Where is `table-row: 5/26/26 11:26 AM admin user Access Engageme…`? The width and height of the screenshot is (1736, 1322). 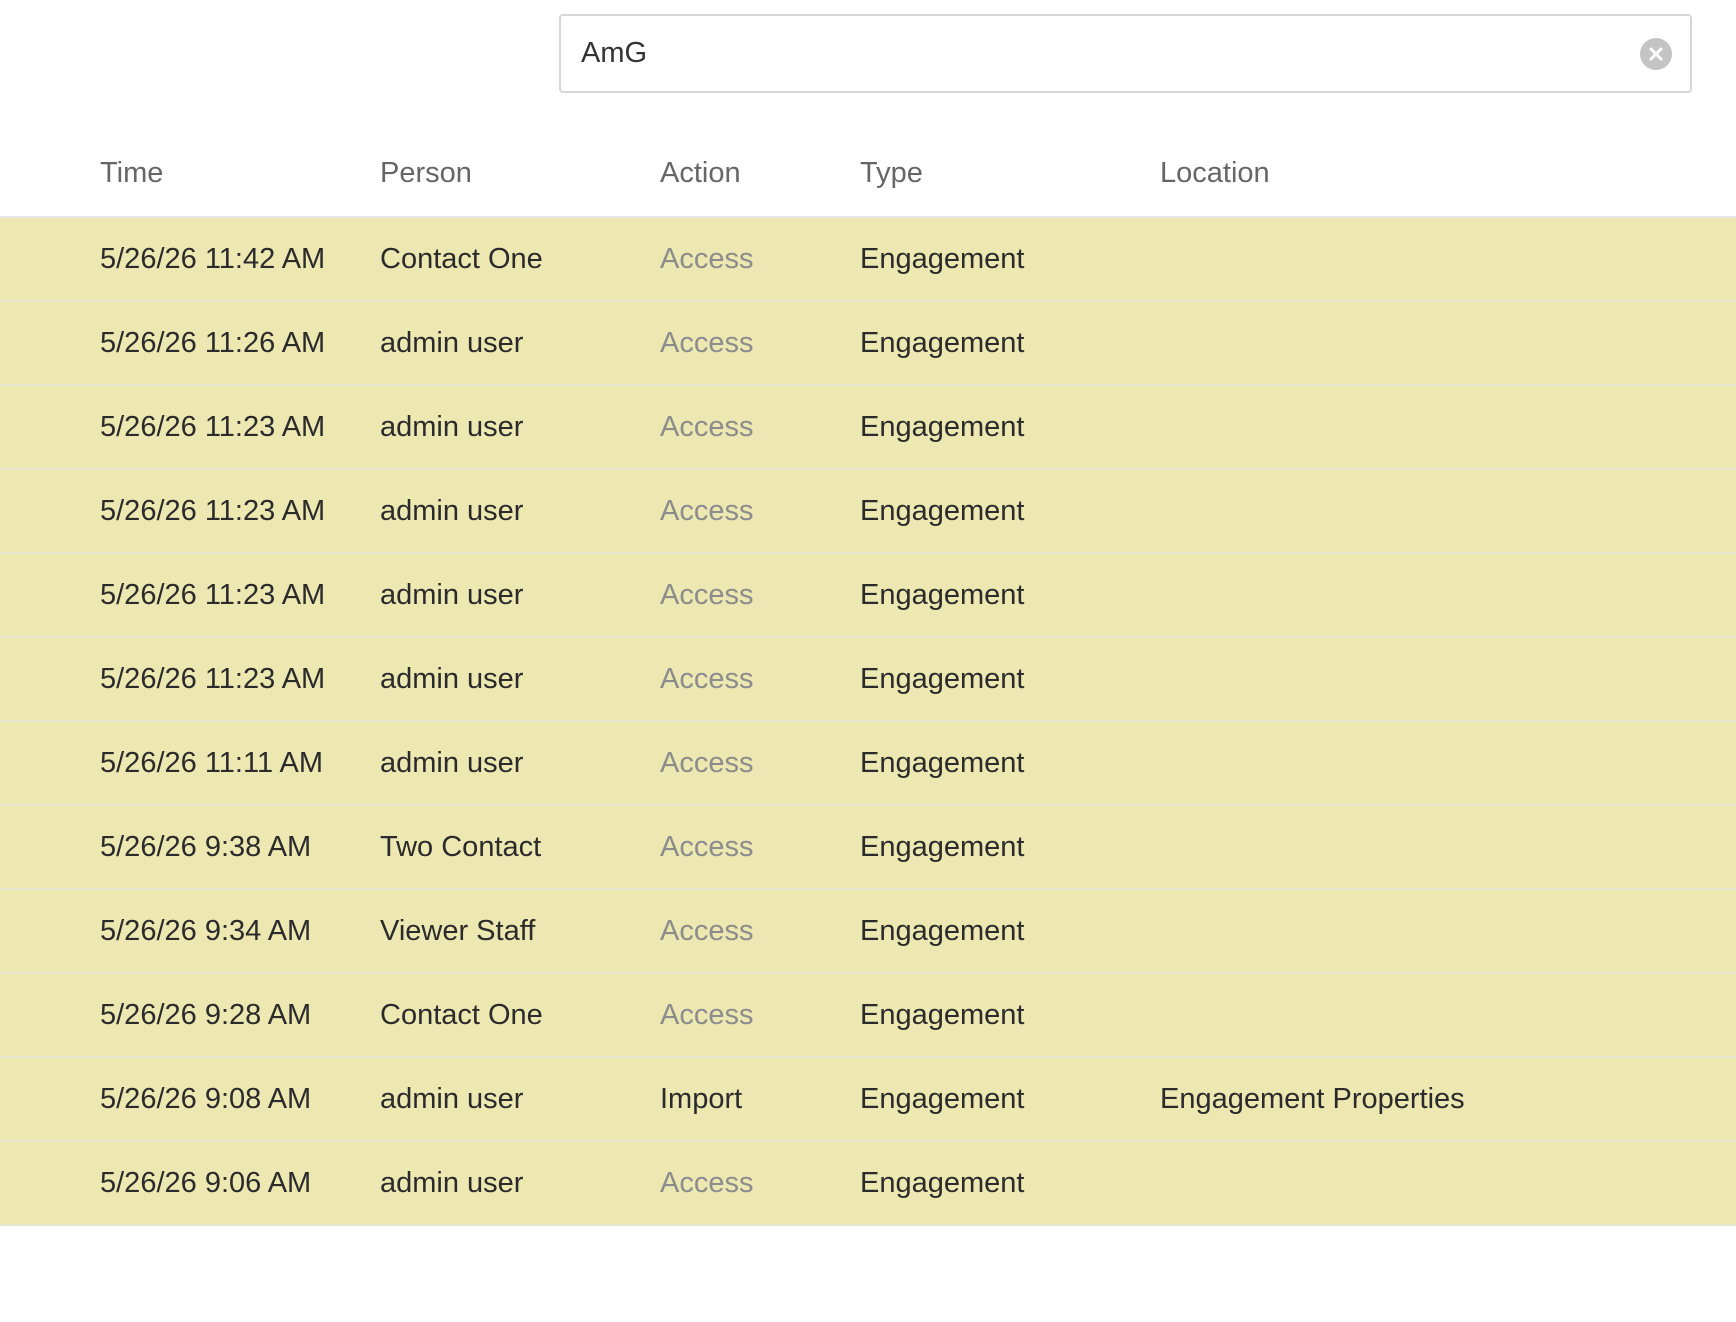 table-row: 5/26/26 11:26 AM admin user Access Engageme… is located at coordinates (868, 344).